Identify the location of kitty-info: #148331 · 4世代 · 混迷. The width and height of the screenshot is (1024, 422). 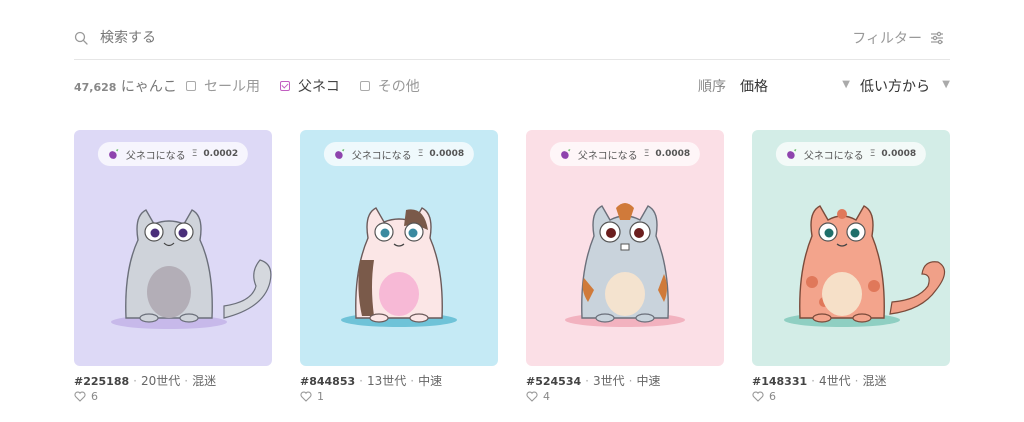
(851, 380).